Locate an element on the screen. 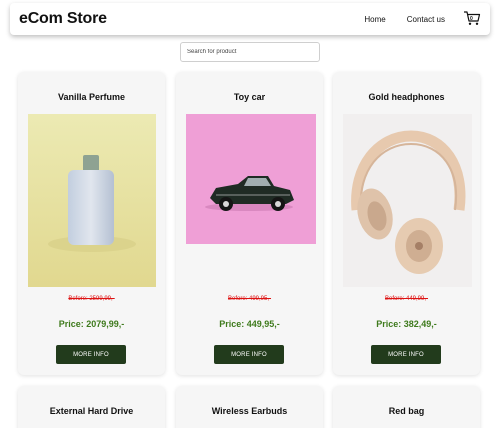 The image size is (500, 428). product-card: External Hard Drive is located at coordinates (91, 407).